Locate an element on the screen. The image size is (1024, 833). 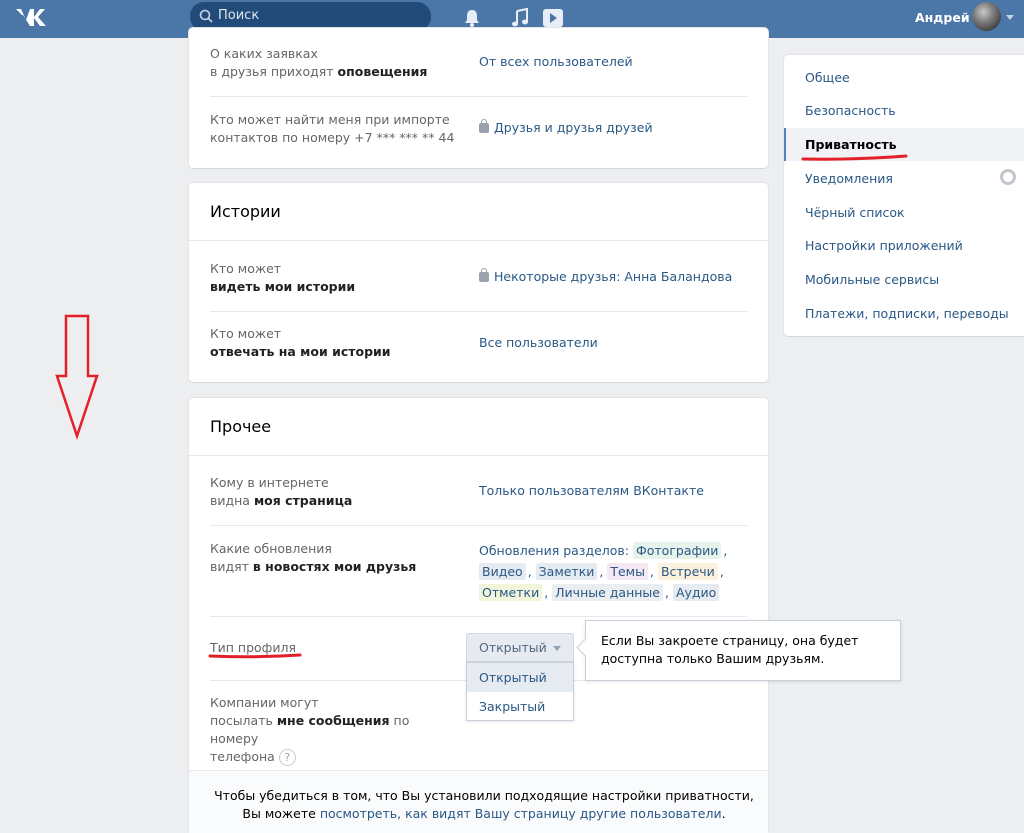
red-underline-privacy is located at coordinates (854, 157).